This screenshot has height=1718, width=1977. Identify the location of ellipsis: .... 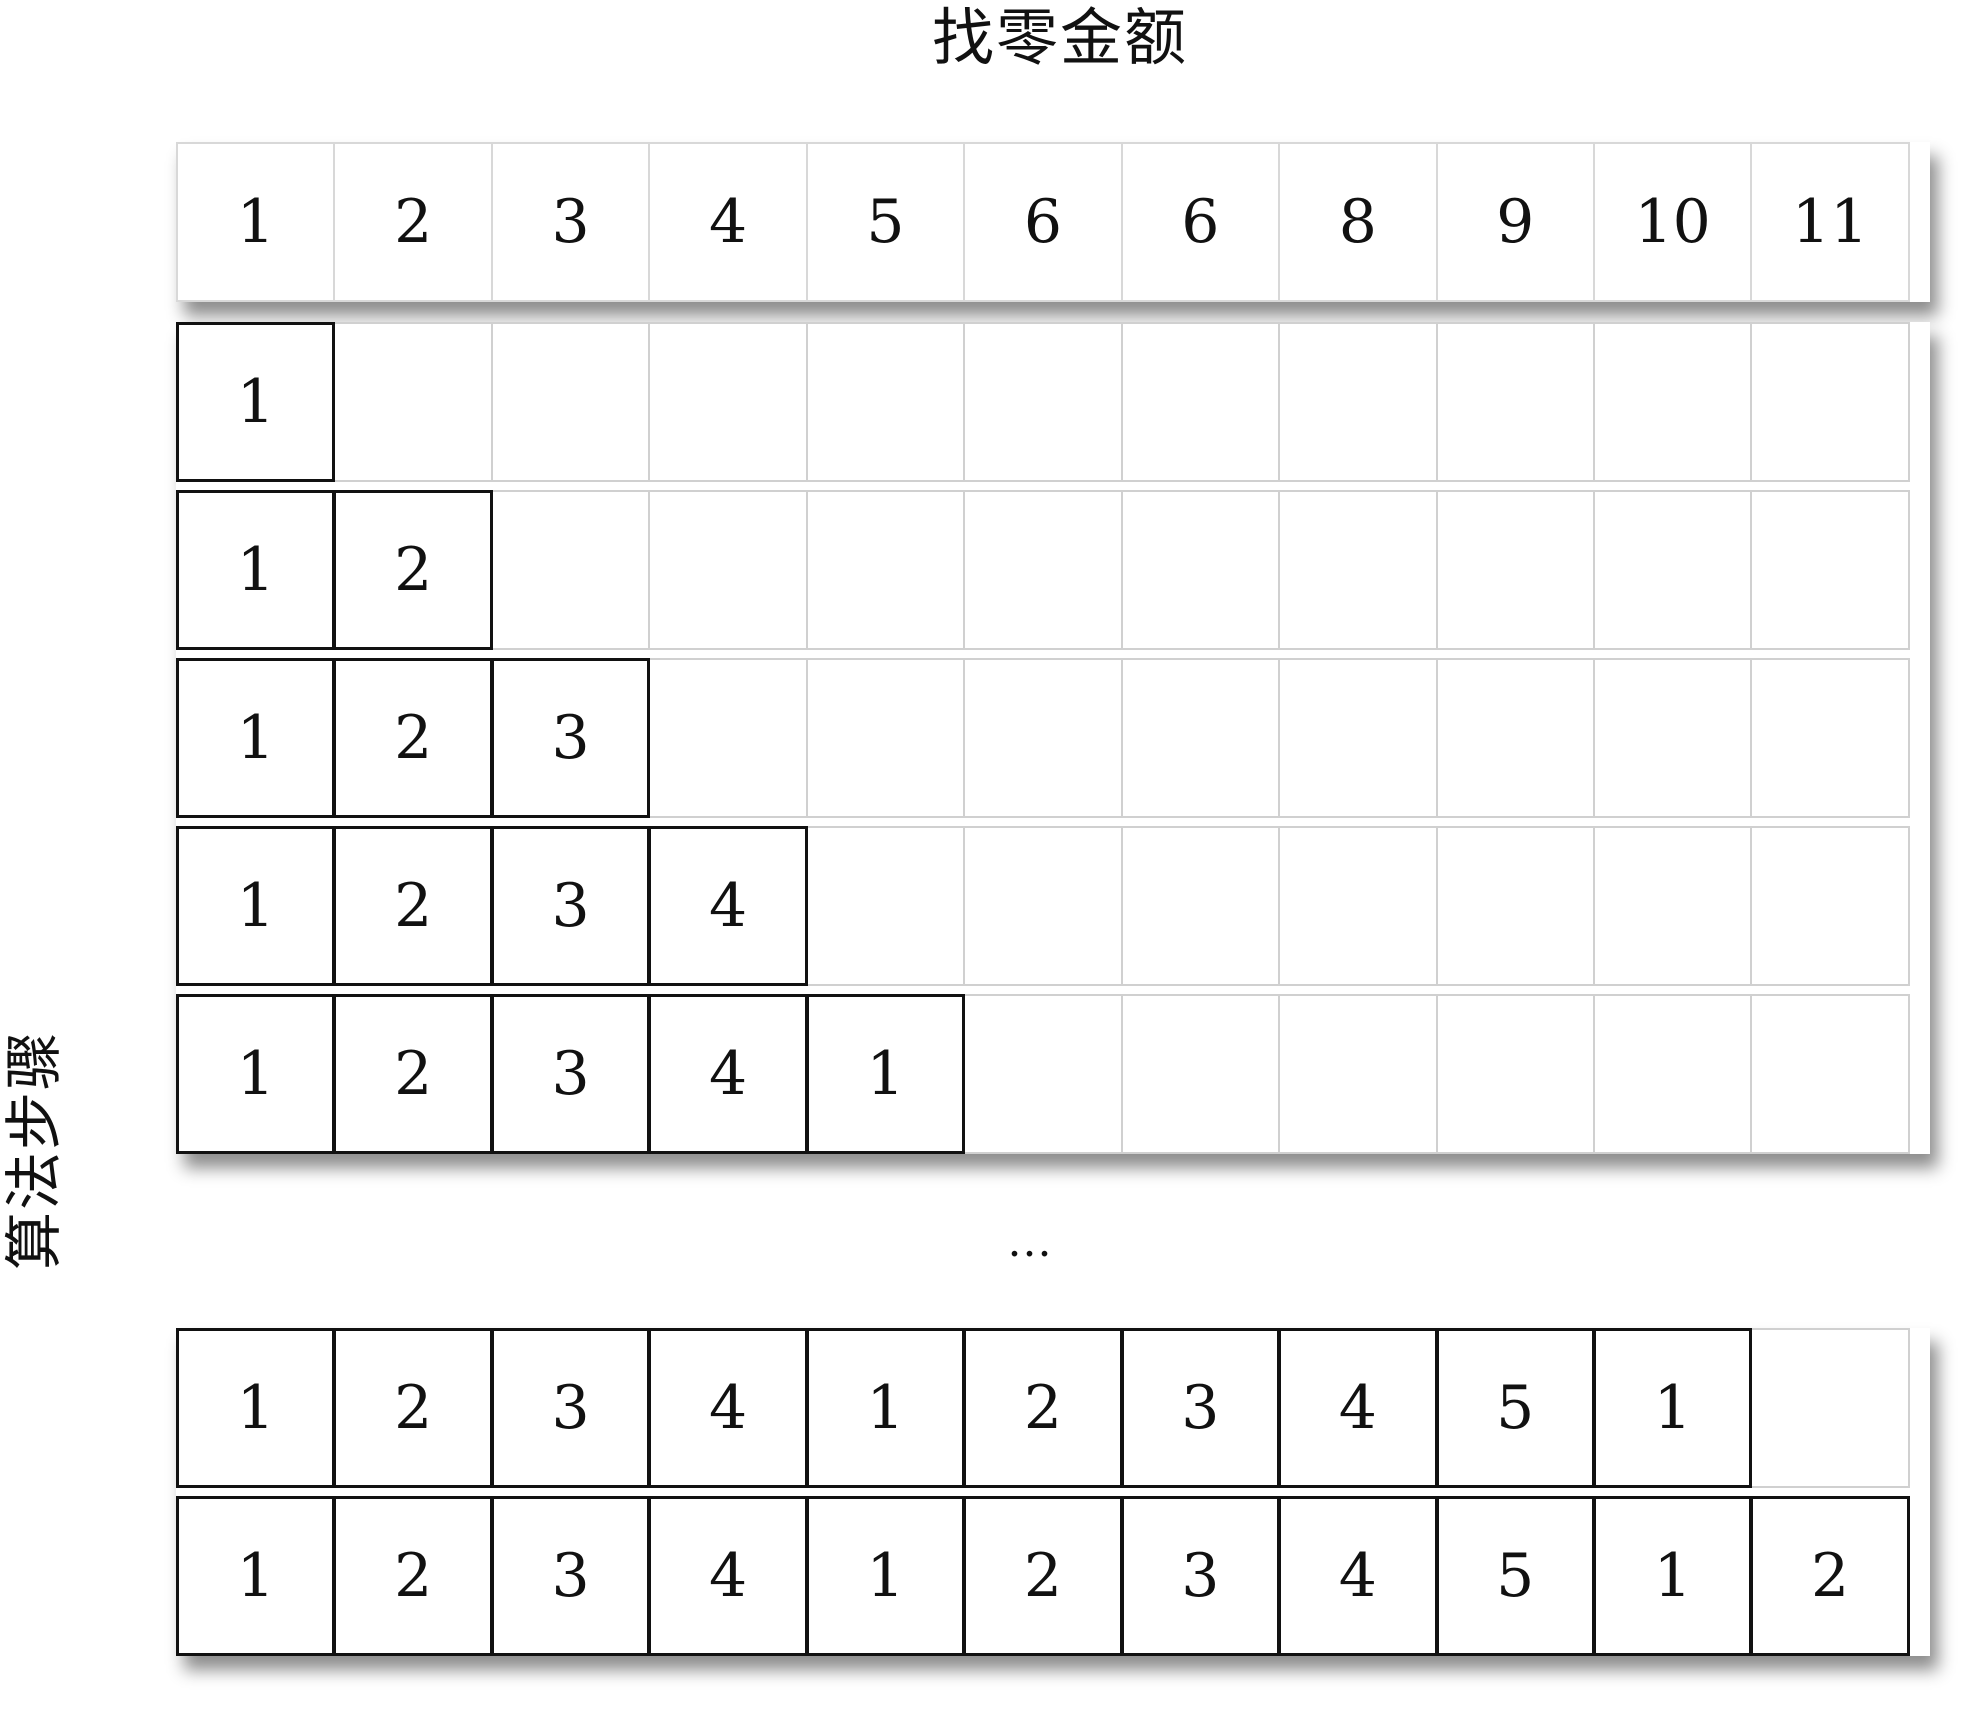
(1030, 1241).